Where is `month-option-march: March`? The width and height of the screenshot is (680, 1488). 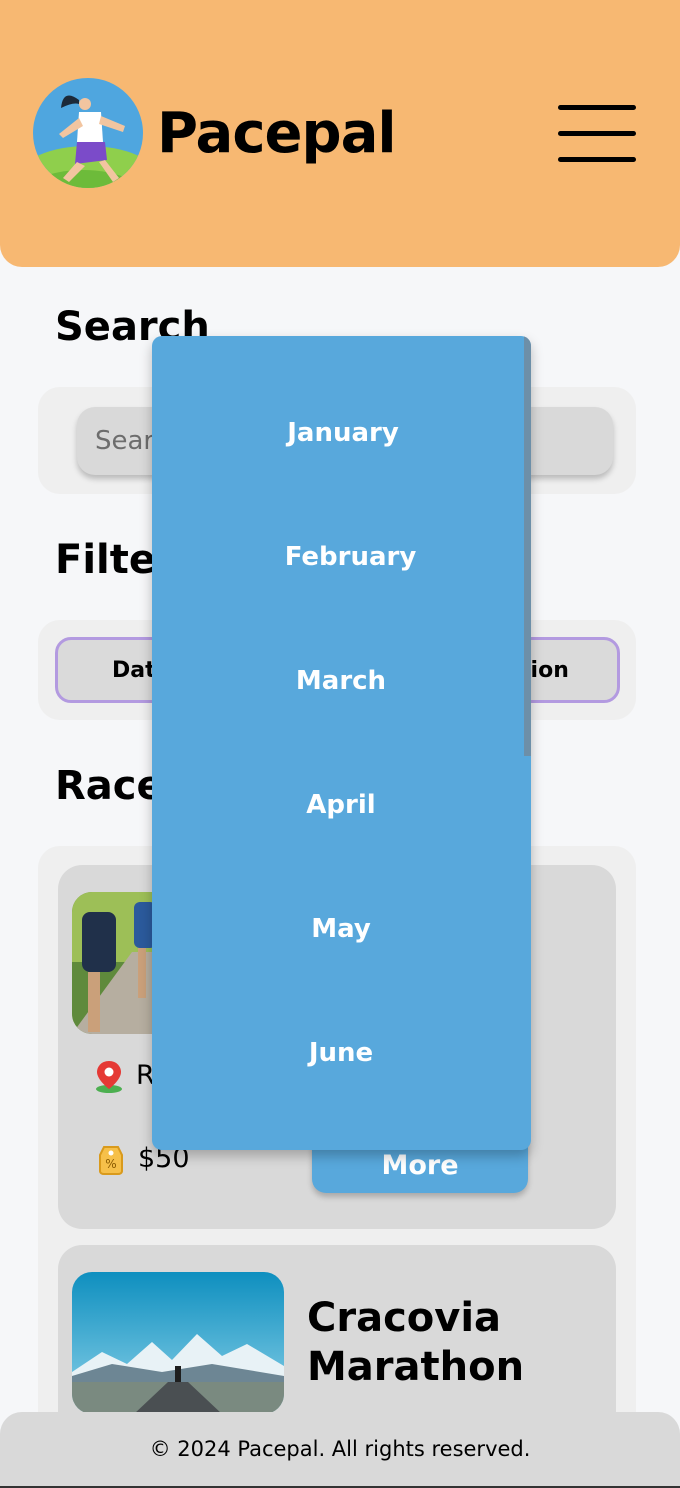
month-option-march: March is located at coordinates (338, 681).